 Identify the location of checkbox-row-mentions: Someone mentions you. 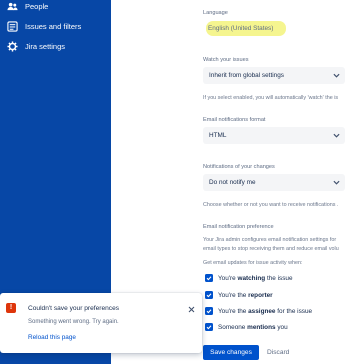
(246, 327).